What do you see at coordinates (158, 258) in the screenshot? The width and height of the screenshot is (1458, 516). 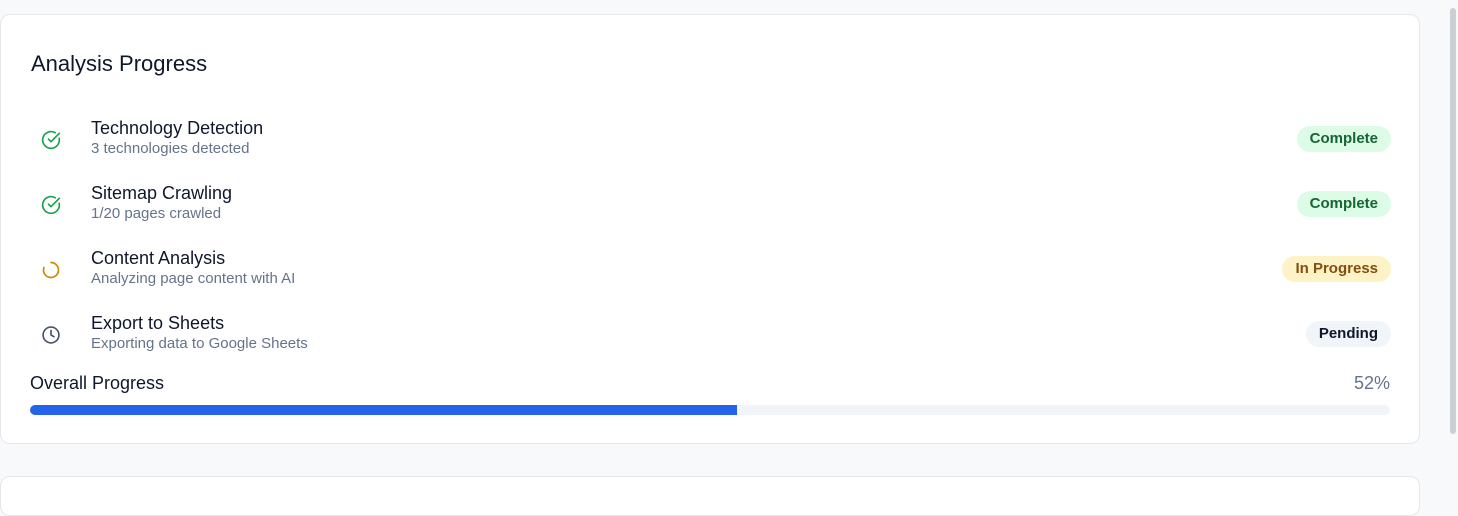 I see `step-name: Content Analysis` at bounding box center [158, 258].